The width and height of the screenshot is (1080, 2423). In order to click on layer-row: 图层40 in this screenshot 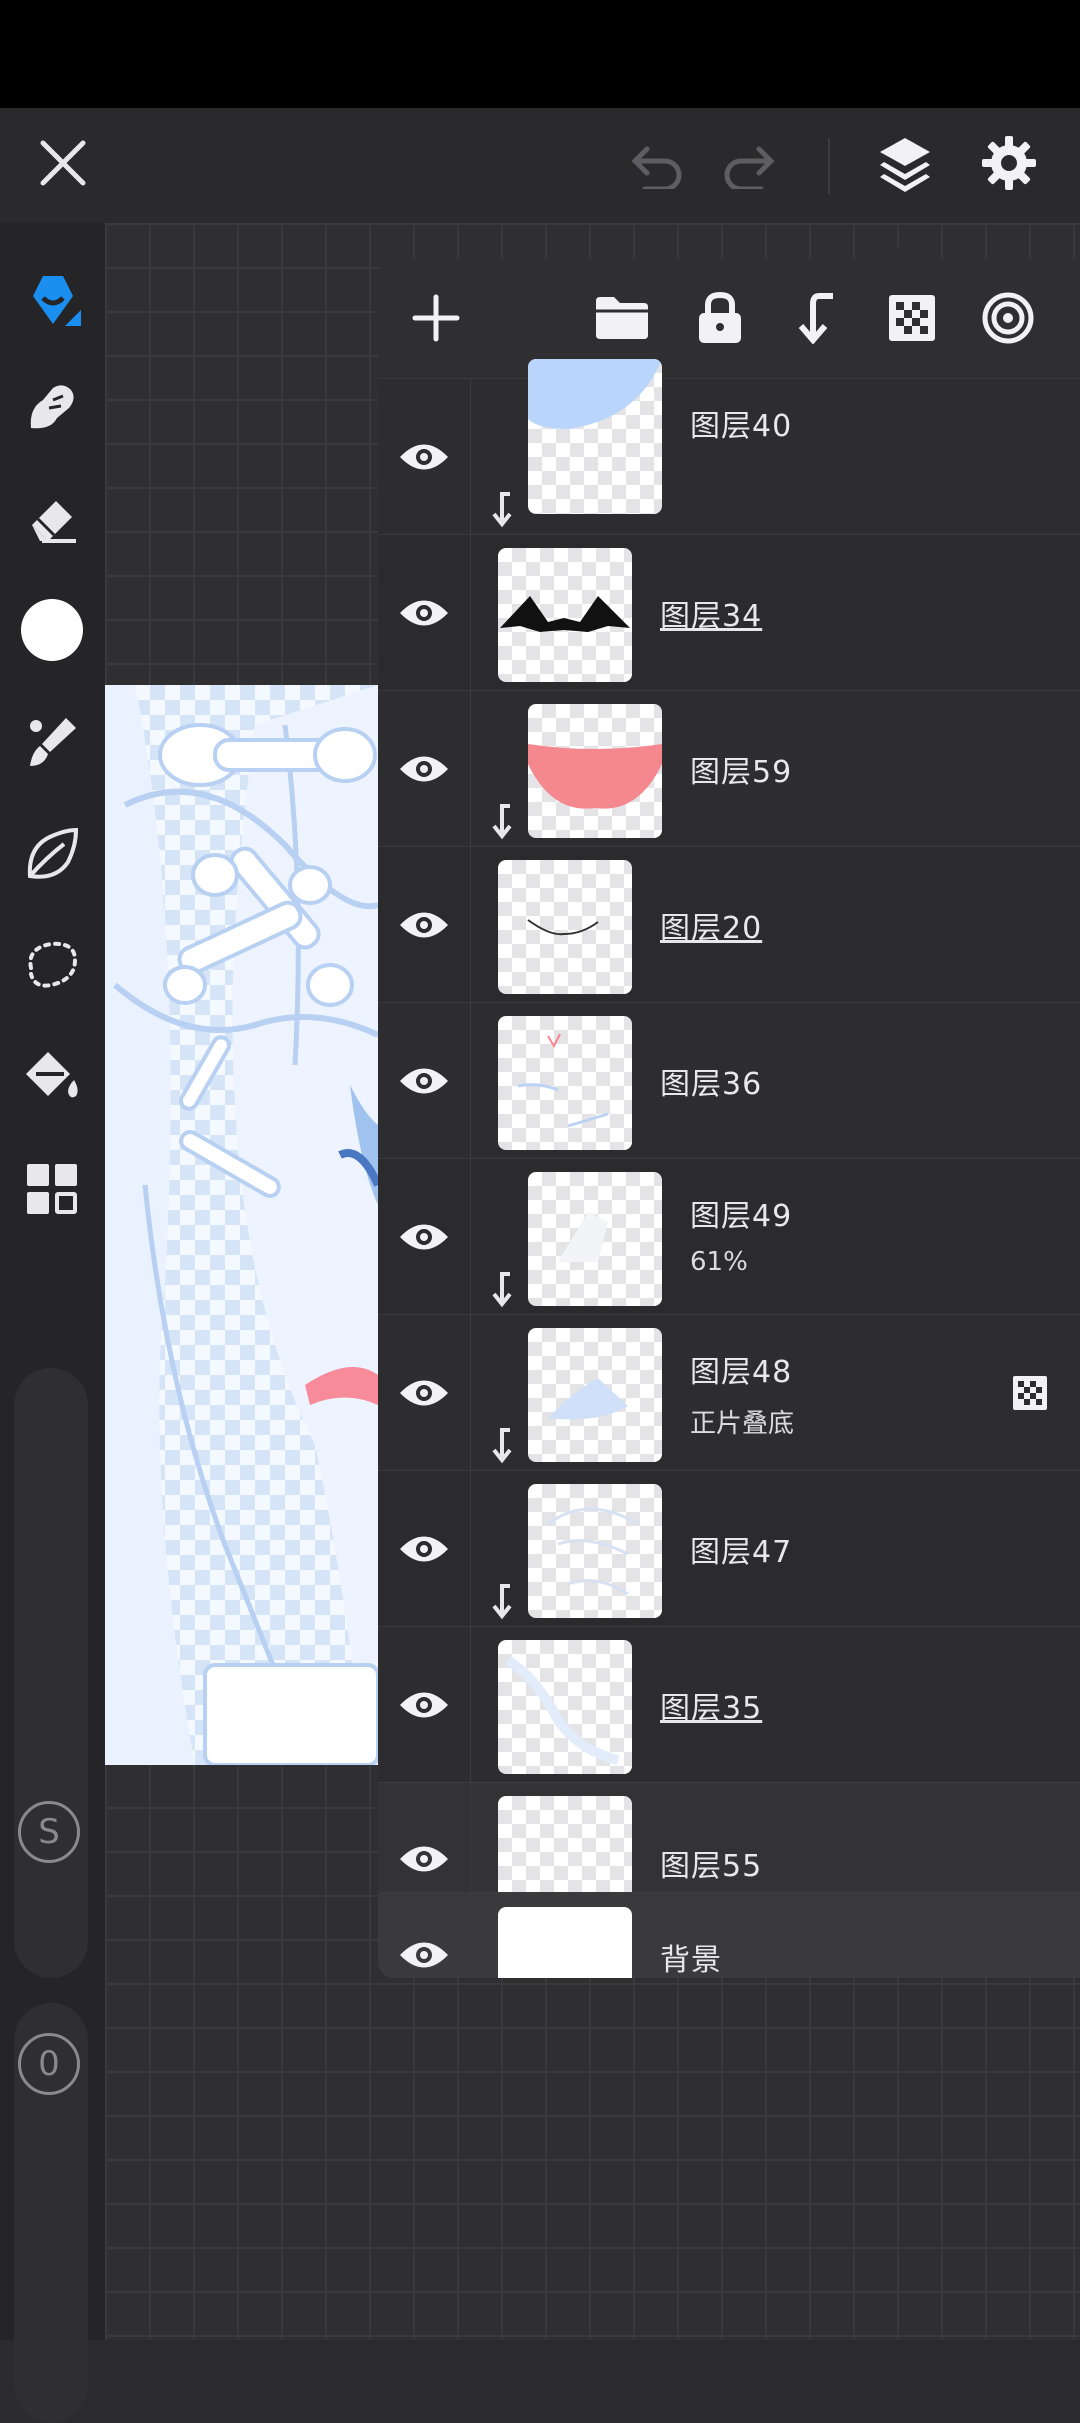, I will do `click(729, 446)`.